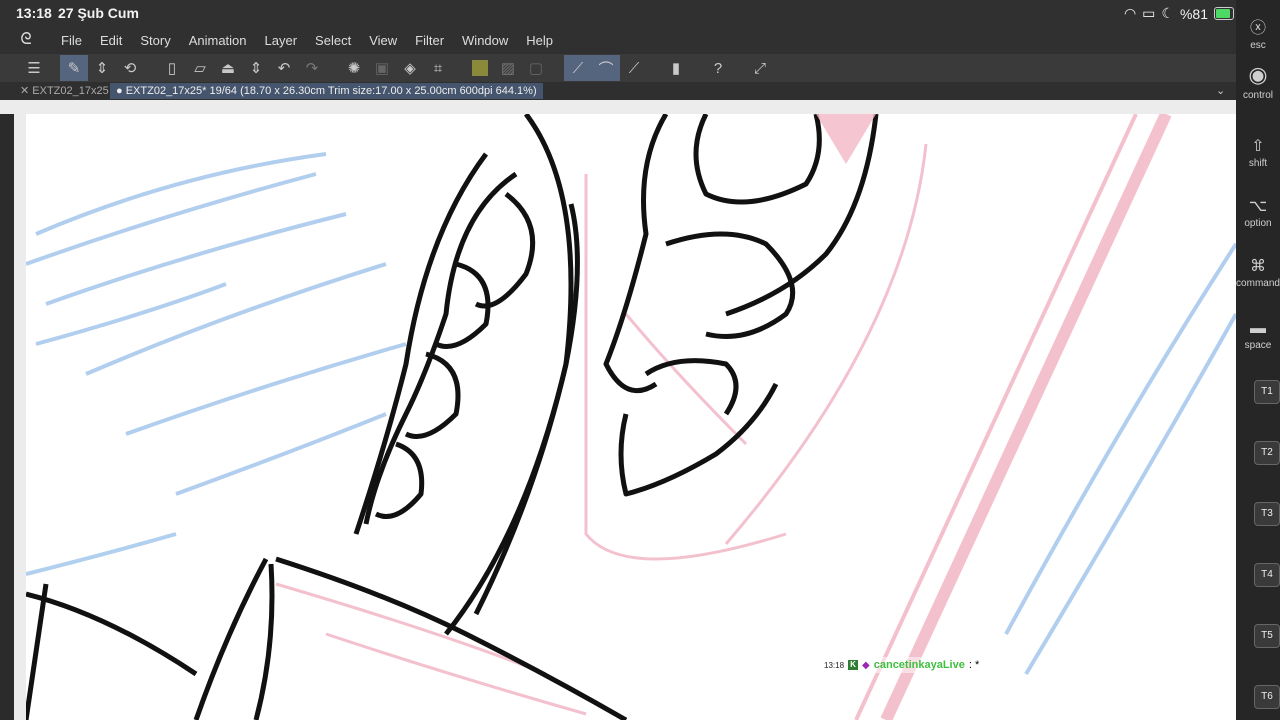 Image resolution: width=1280 pixels, height=720 pixels. I want to click on control-key: ◉ control, so click(1258, 81).